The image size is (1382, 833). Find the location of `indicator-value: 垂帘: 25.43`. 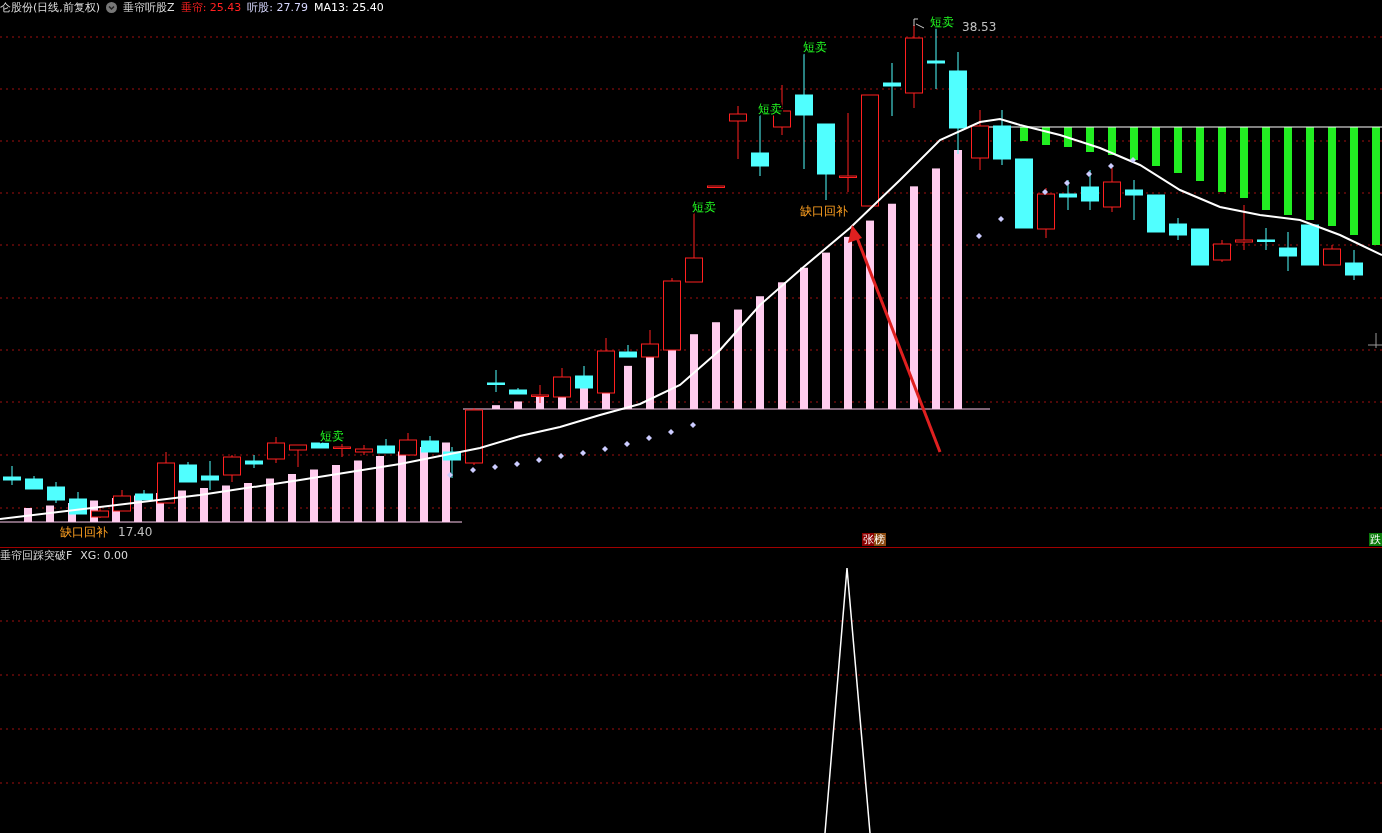

indicator-value: 垂帘: 25.43 is located at coordinates (211, 7).